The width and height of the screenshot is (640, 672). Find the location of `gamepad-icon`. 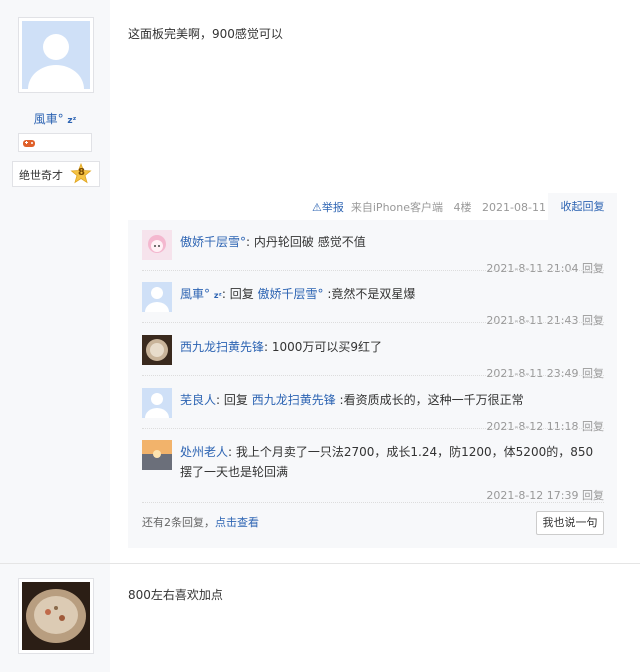

gamepad-icon is located at coordinates (29, 143).